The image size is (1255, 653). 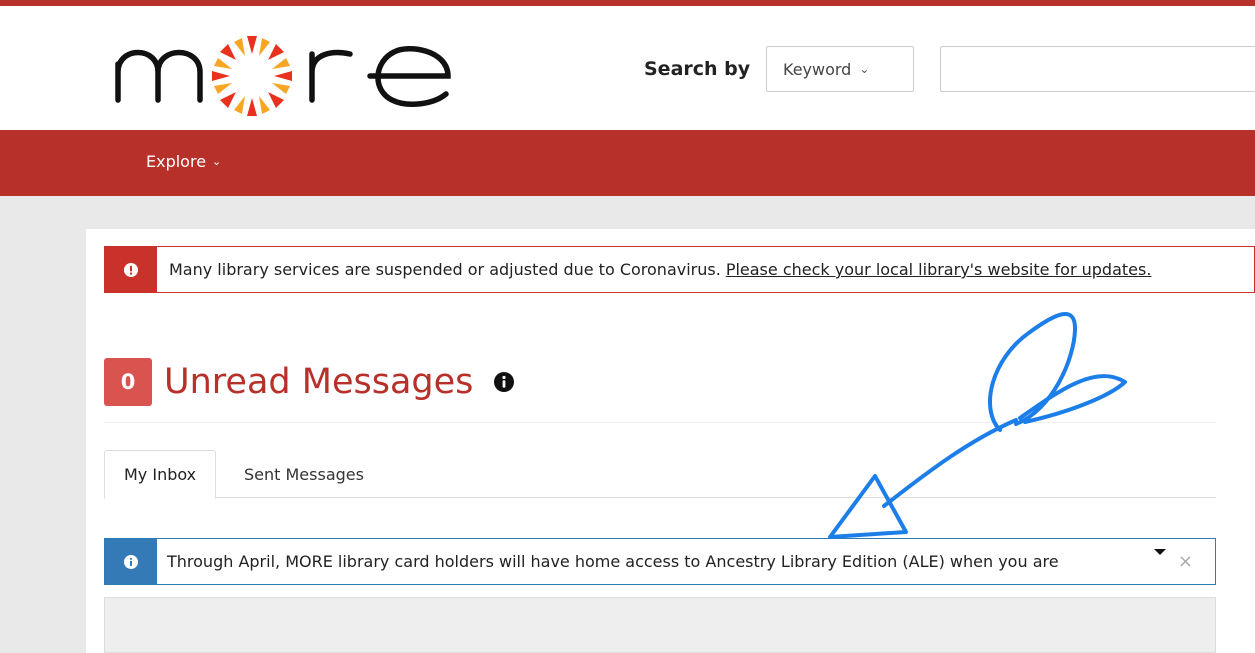 What do you see at coordinates (627, 163) in the screenshot?
I see `main-navbar: Explore ⌄` at bounding box center [627, 163].